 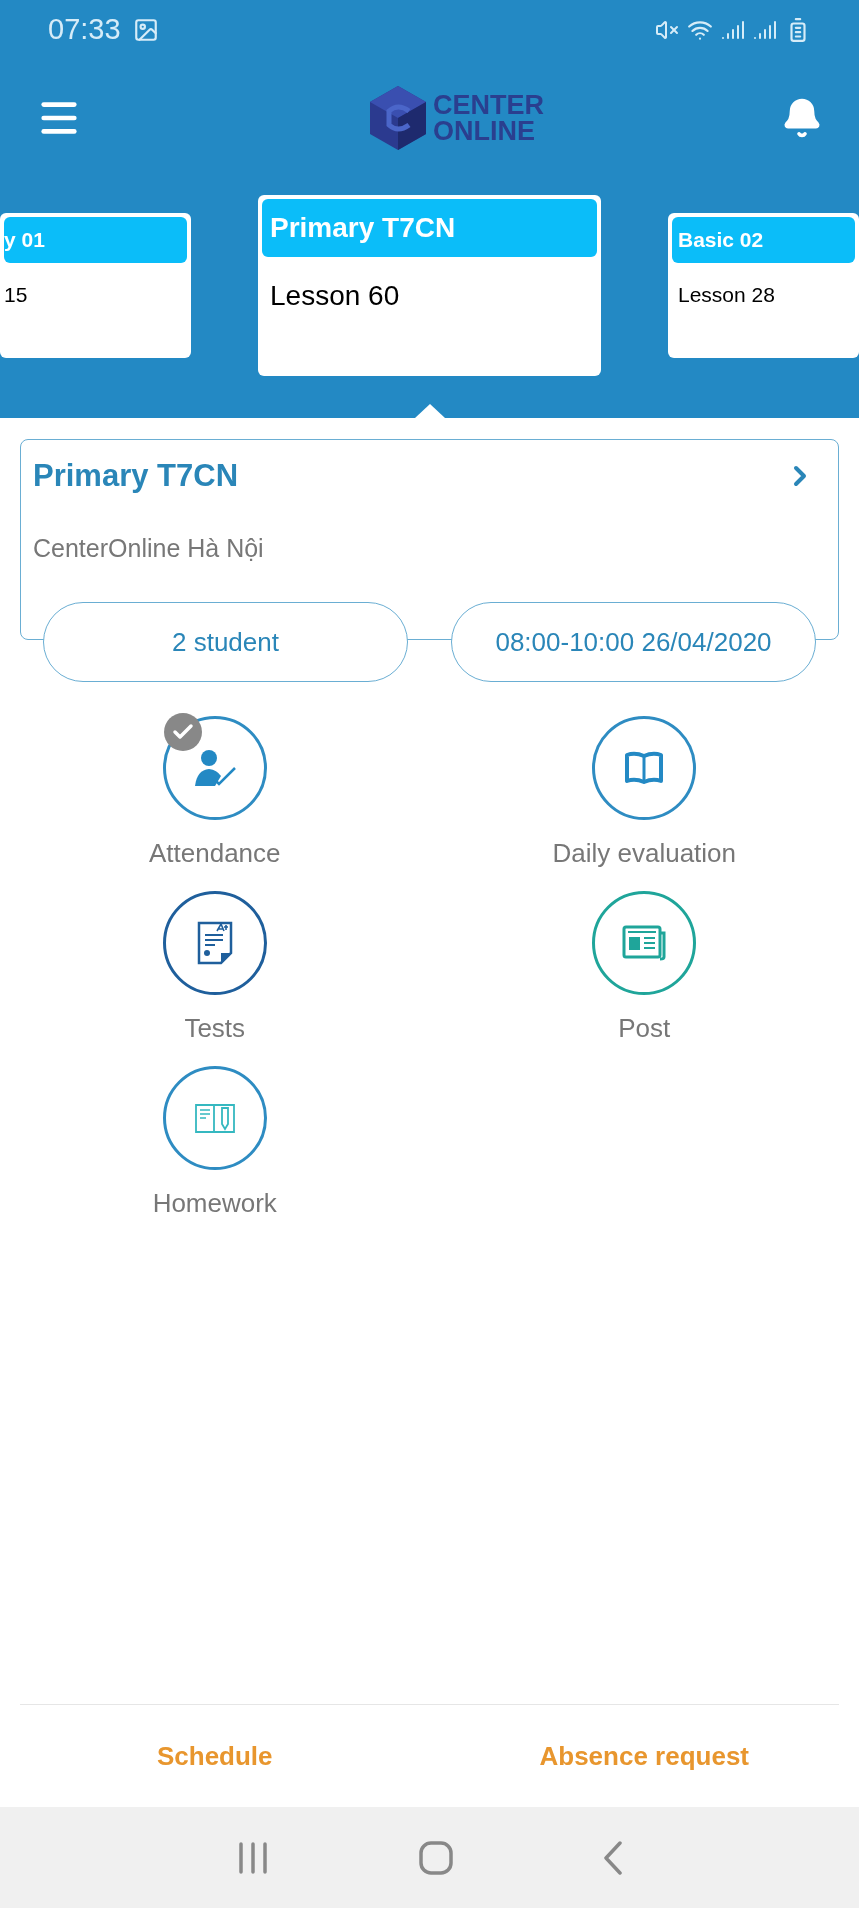 What do you see at coordinates (484, 130) in the screenshot?
I see `logo-text: ONLINE` at bounding box center [484, 130].